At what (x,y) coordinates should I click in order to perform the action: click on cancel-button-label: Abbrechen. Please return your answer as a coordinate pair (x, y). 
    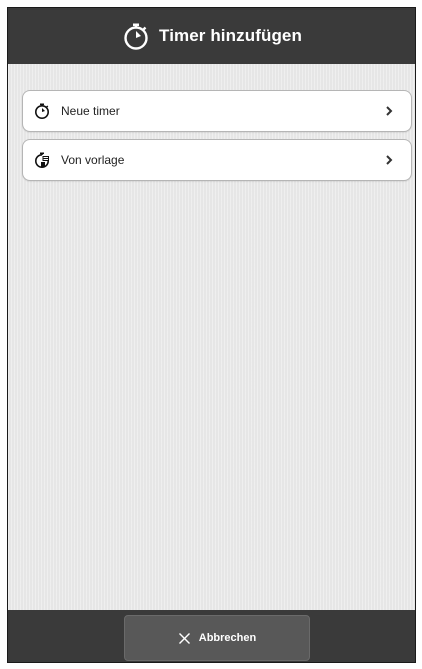
    Looking at the image, I should click on (227, 638).